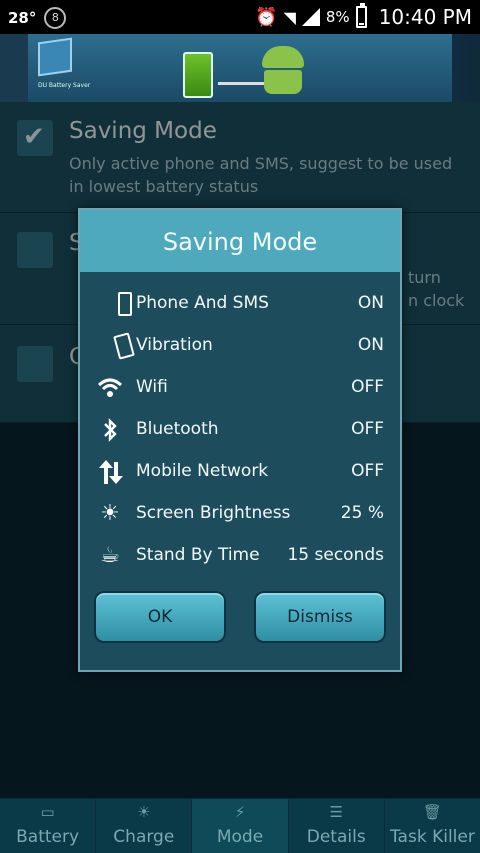  Describe the element at coordinates (110, 513) in the screenshot. I see `brightness-icon: ☀` at that location.